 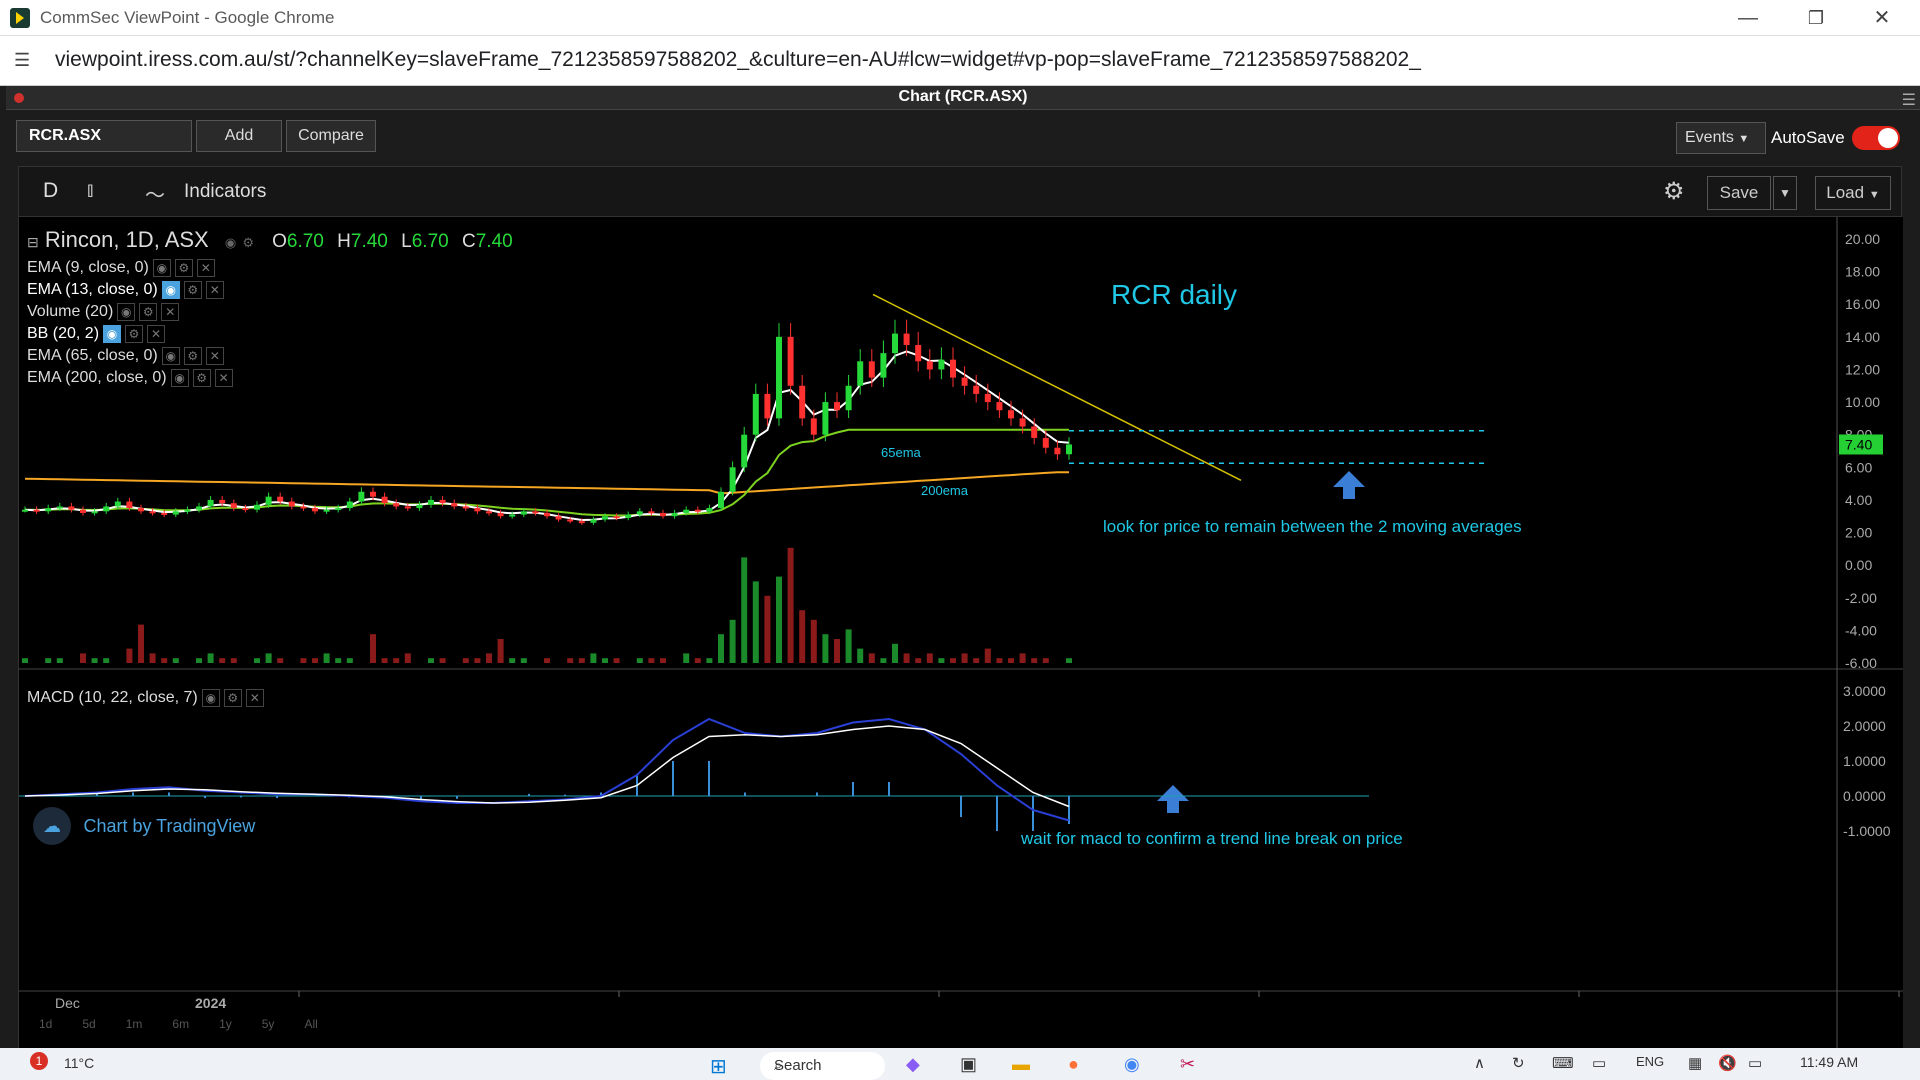 What do you see at coordinates (103, 312) in the screenshot?
I see `legend-volume: Volume (20) ◉ ⚙ ✕` at bounding box center [103, 312].